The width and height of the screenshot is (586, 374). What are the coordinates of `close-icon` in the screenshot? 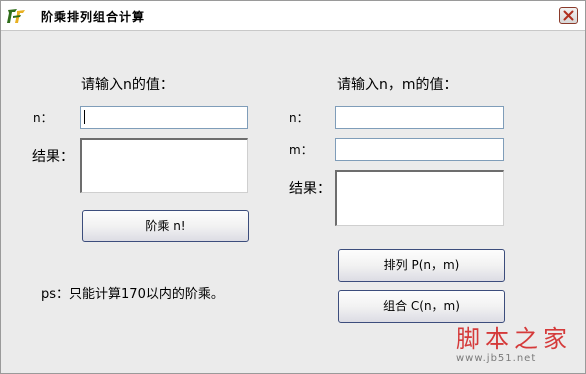 It's located at (568, 15).